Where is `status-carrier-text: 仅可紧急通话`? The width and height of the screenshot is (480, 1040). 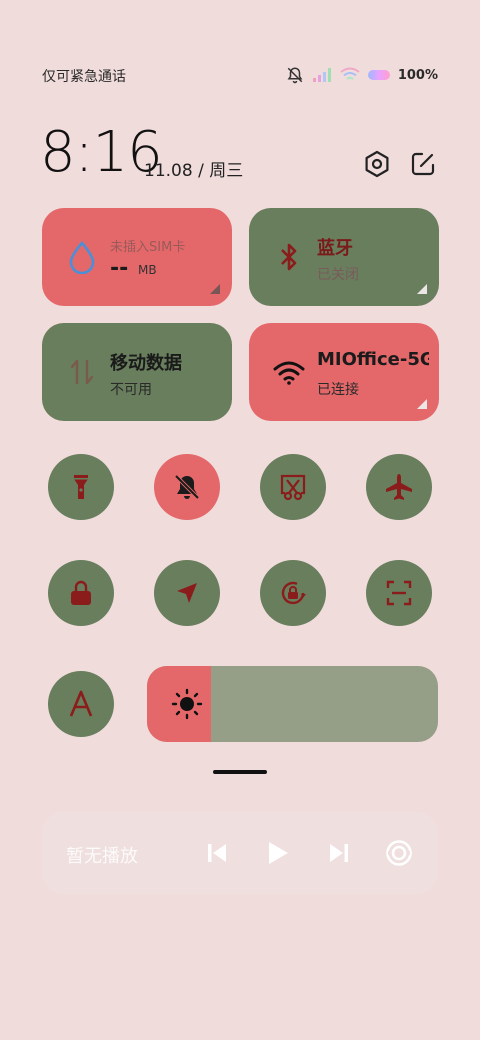
status-carrier-text: 仅可紧急通话 is located at coordinates (84, 77).